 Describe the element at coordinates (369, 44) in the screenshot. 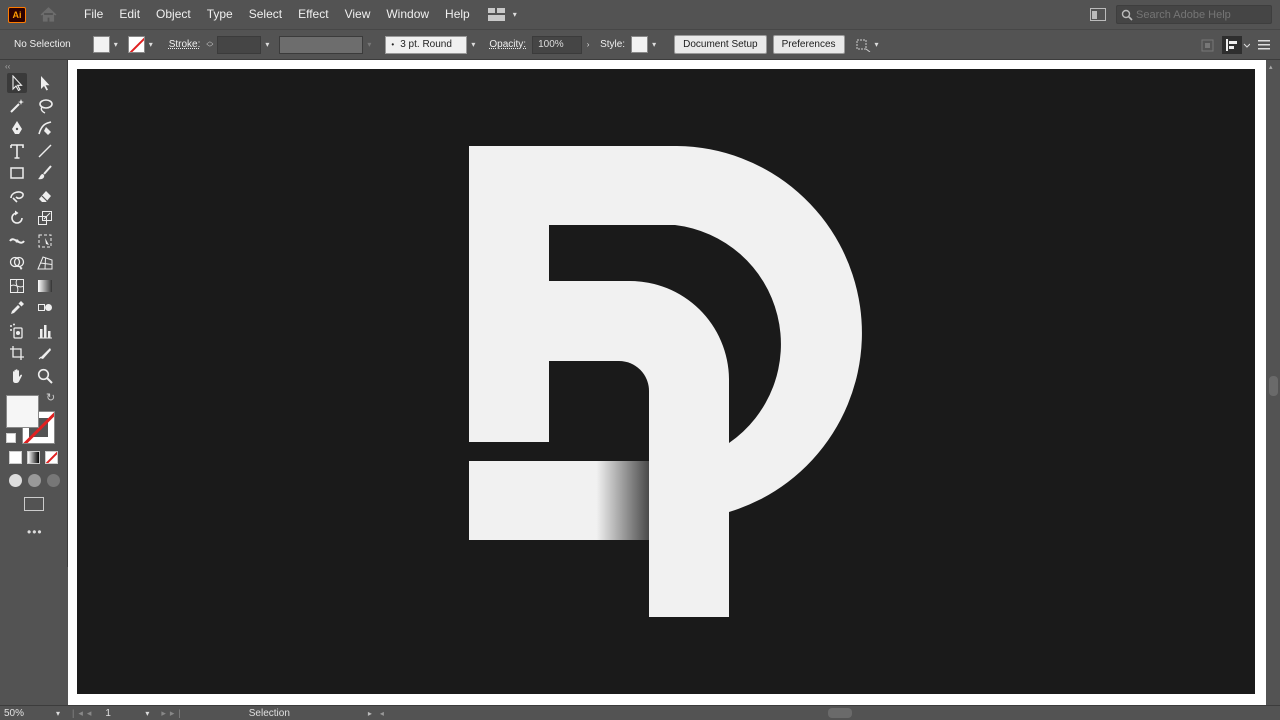

I see `profile-dropdown-icon: ▾` at that location.